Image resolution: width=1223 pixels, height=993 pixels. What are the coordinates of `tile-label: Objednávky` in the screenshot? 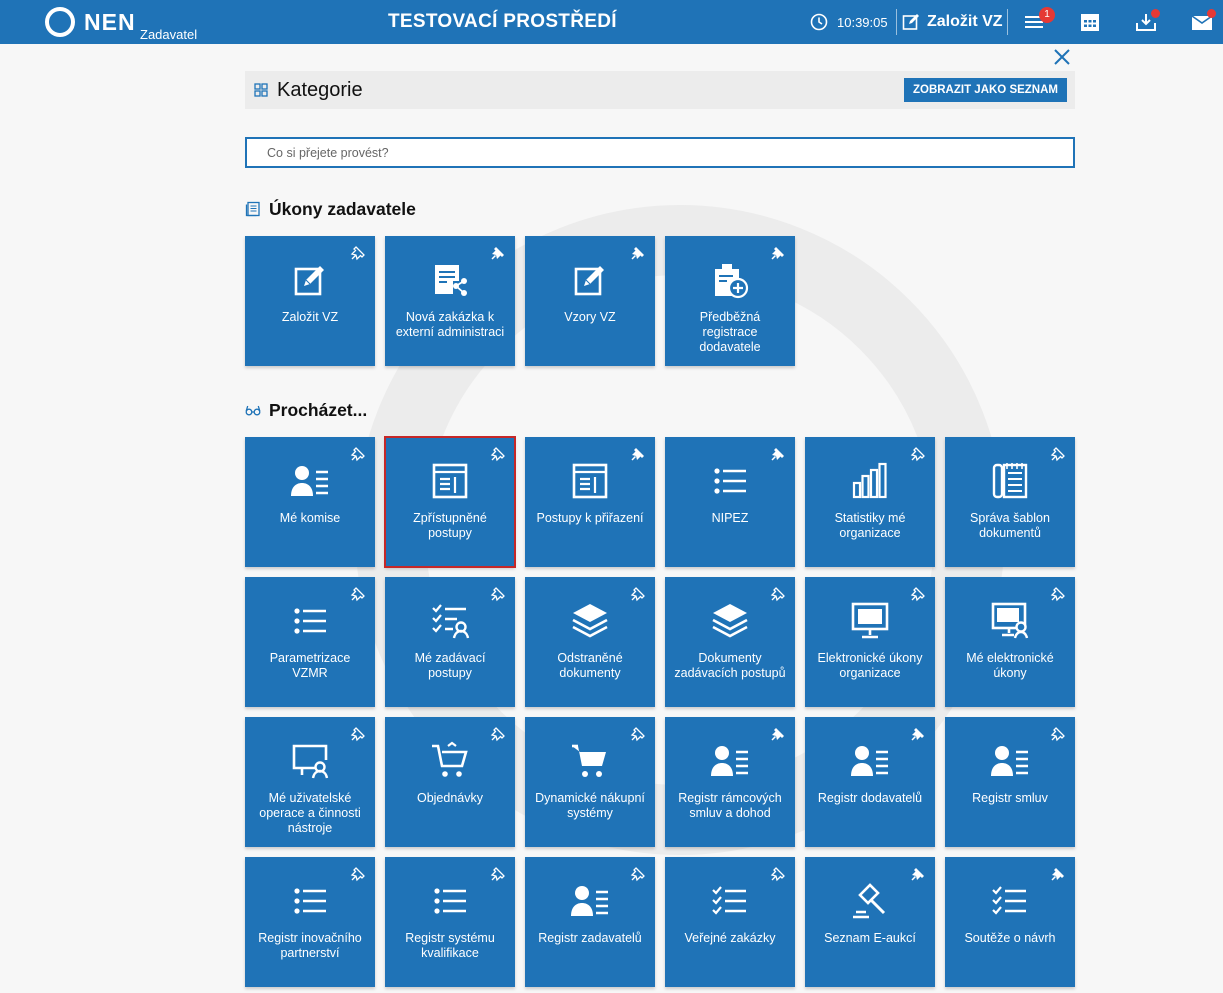 It's located at (449, 798).